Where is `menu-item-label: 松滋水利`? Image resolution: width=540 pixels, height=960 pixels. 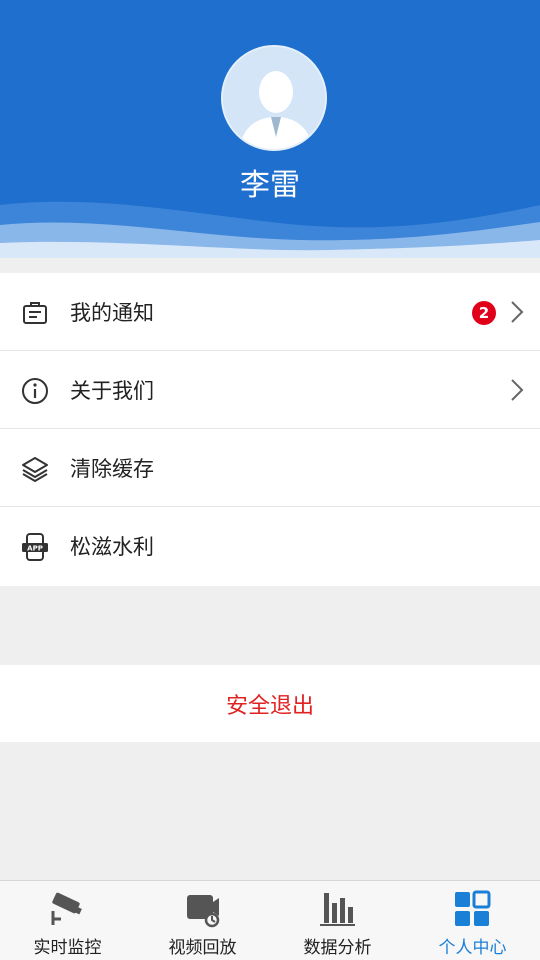 menu-item-label: 松滋水利 is located at coordinates (112, 547).